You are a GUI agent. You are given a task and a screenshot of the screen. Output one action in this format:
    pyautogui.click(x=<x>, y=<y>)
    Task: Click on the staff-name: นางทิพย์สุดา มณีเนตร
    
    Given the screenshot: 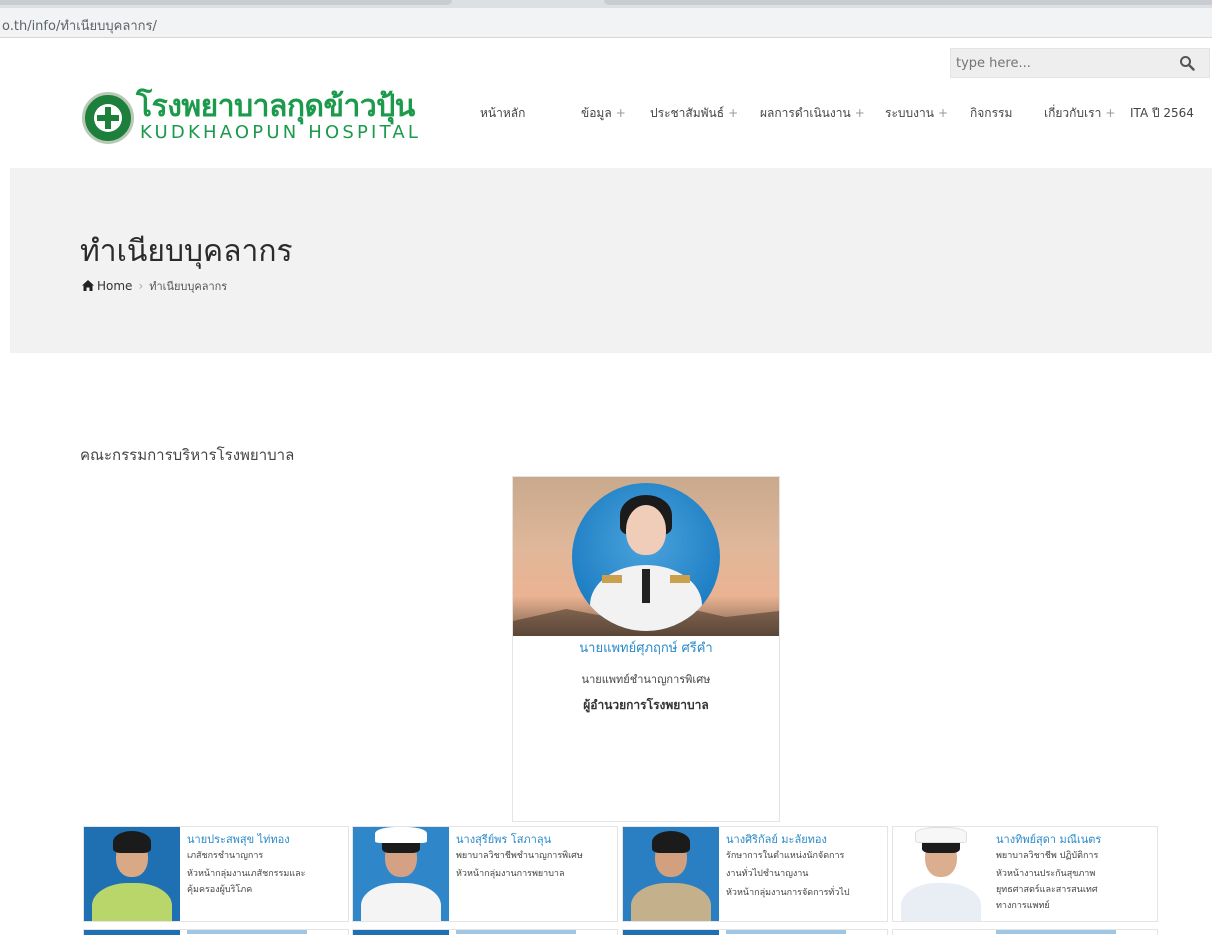 What is the action you would take?
    pyautogui.click(x=1048, y=839)
    